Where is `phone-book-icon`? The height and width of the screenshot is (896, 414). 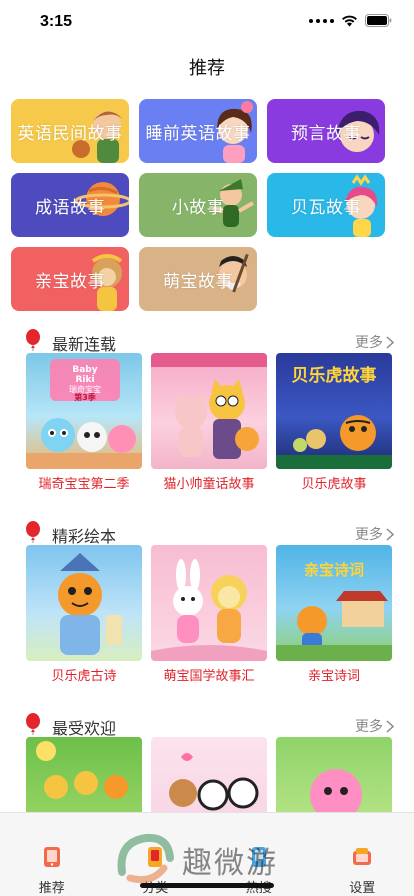 phone-book-icon is located at coordinates (51, 857).